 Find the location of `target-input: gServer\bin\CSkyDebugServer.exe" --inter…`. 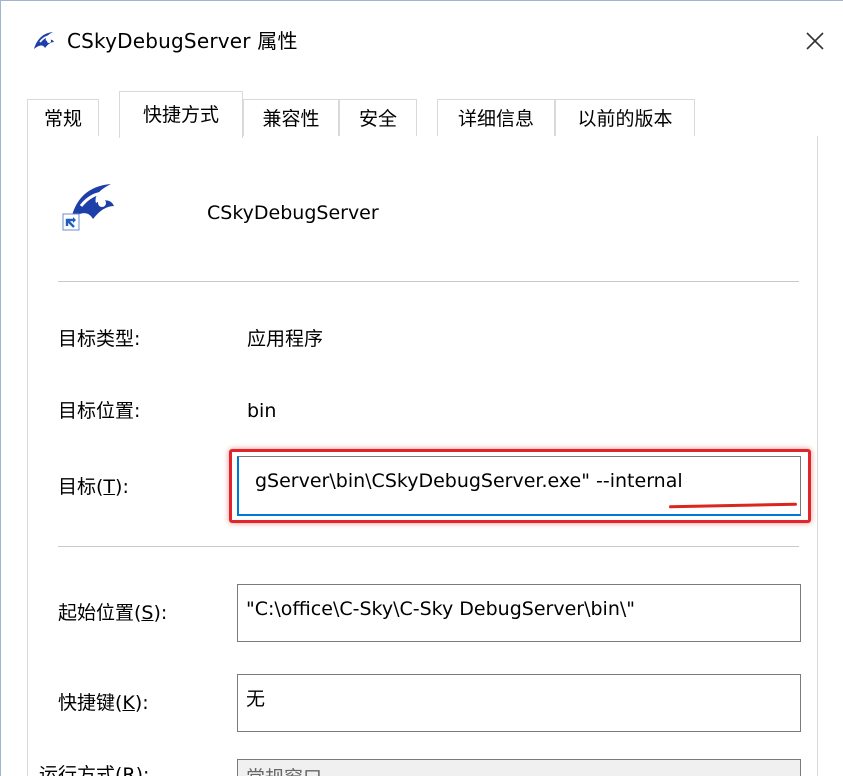

target-input: gServer\bin\CSkyDebugServer.exe" --inter… is located at coordinates (519, 486).